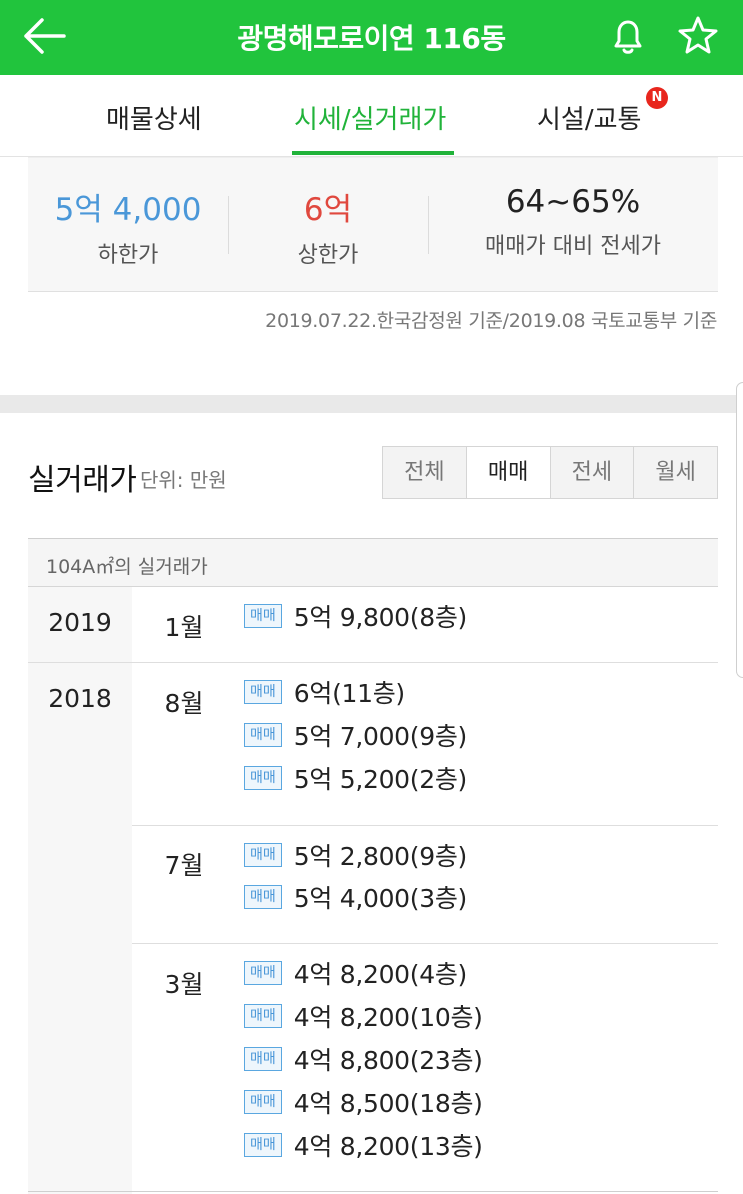 This screenshot has width=743, height=1194. I want to click on upper-limit-block: 6억 상한가, so click(328, 226).